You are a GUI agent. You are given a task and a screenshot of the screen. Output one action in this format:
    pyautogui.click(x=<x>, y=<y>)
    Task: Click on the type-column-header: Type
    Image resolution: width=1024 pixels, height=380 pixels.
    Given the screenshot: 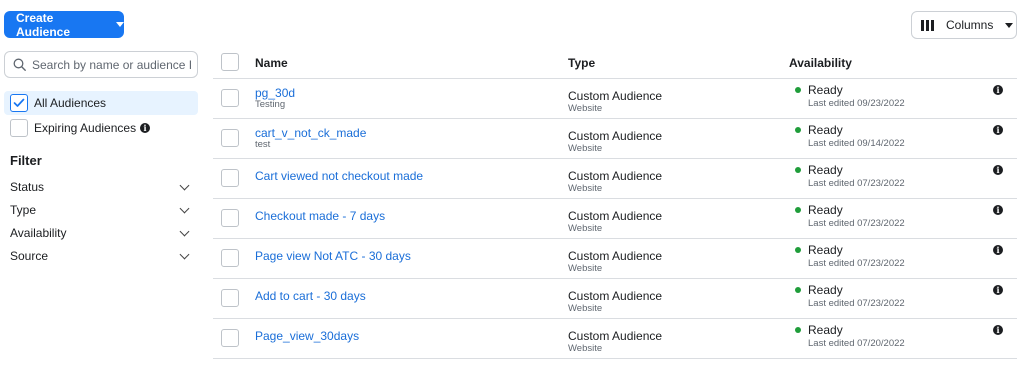 What is the action you would take?
    pyautogui.click(x=581, y=63)
    